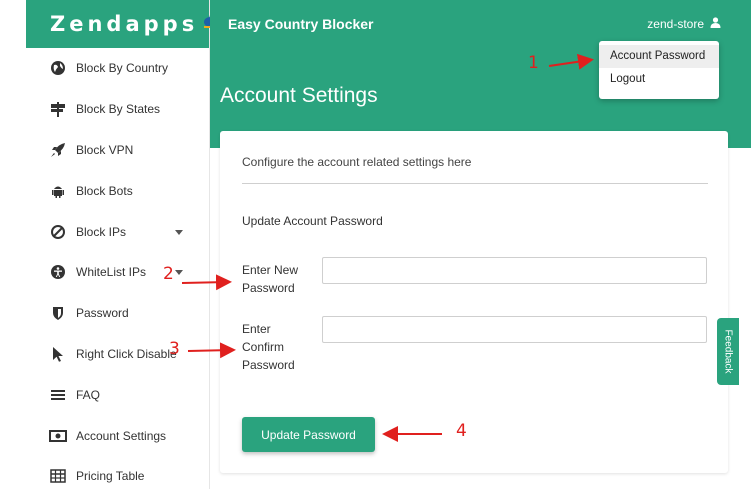 Image resolution: width=751 pixels, height=489 pixels. I want to click on brand-bar: Zendapps, so click(123, 24).